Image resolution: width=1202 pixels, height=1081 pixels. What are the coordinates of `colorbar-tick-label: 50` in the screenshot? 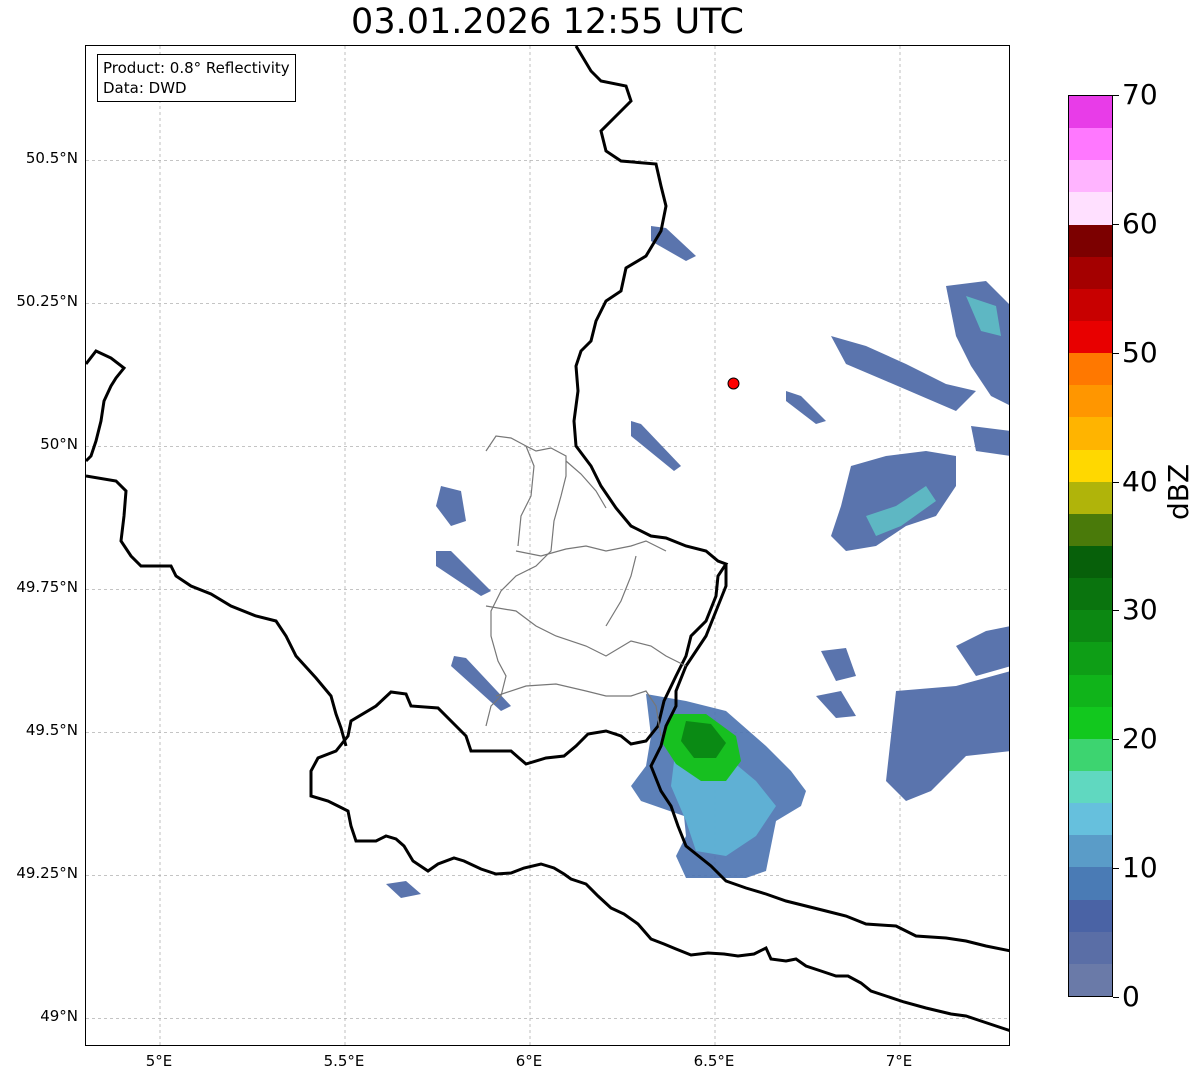 It's located at (1140, 352).